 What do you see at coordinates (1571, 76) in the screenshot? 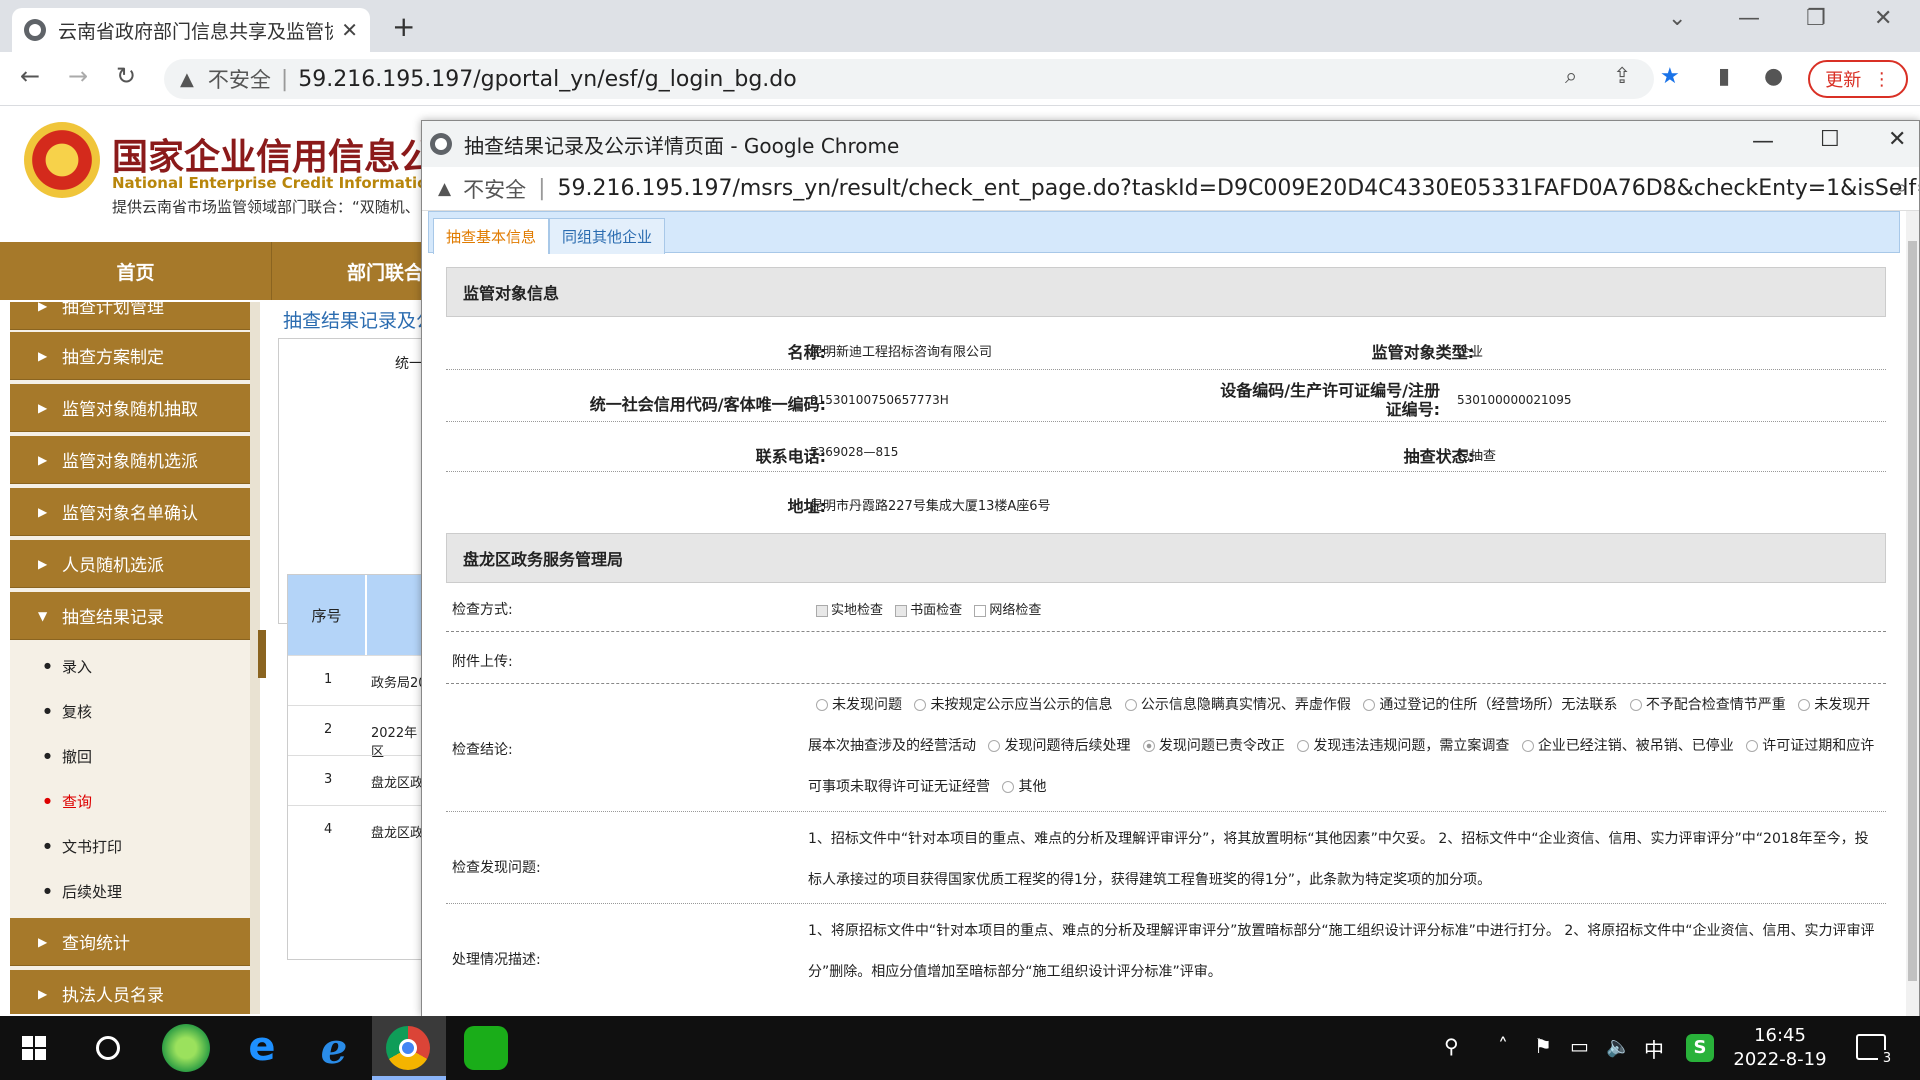
I see `zoom-icon: ⌕` at bounding box center [1571, 76].